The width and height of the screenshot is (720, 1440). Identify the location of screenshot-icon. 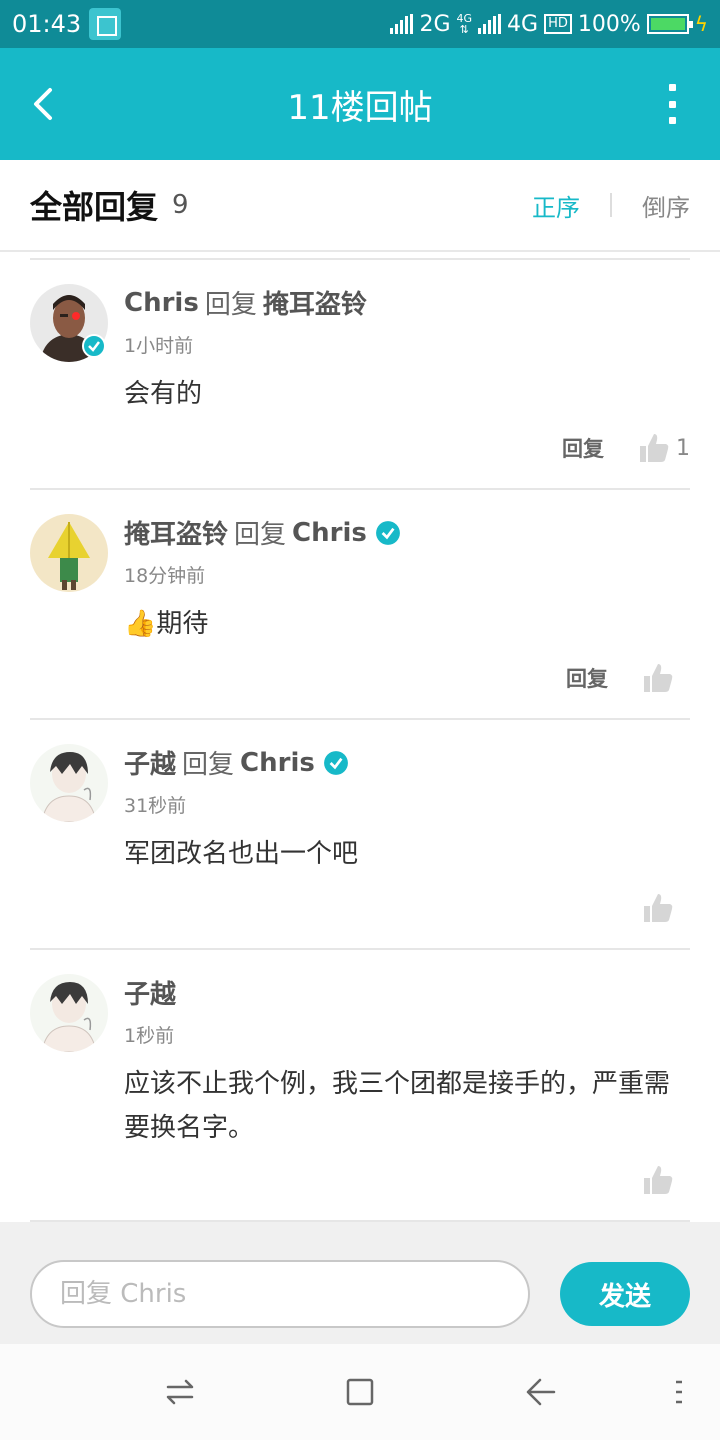
(105, 24).